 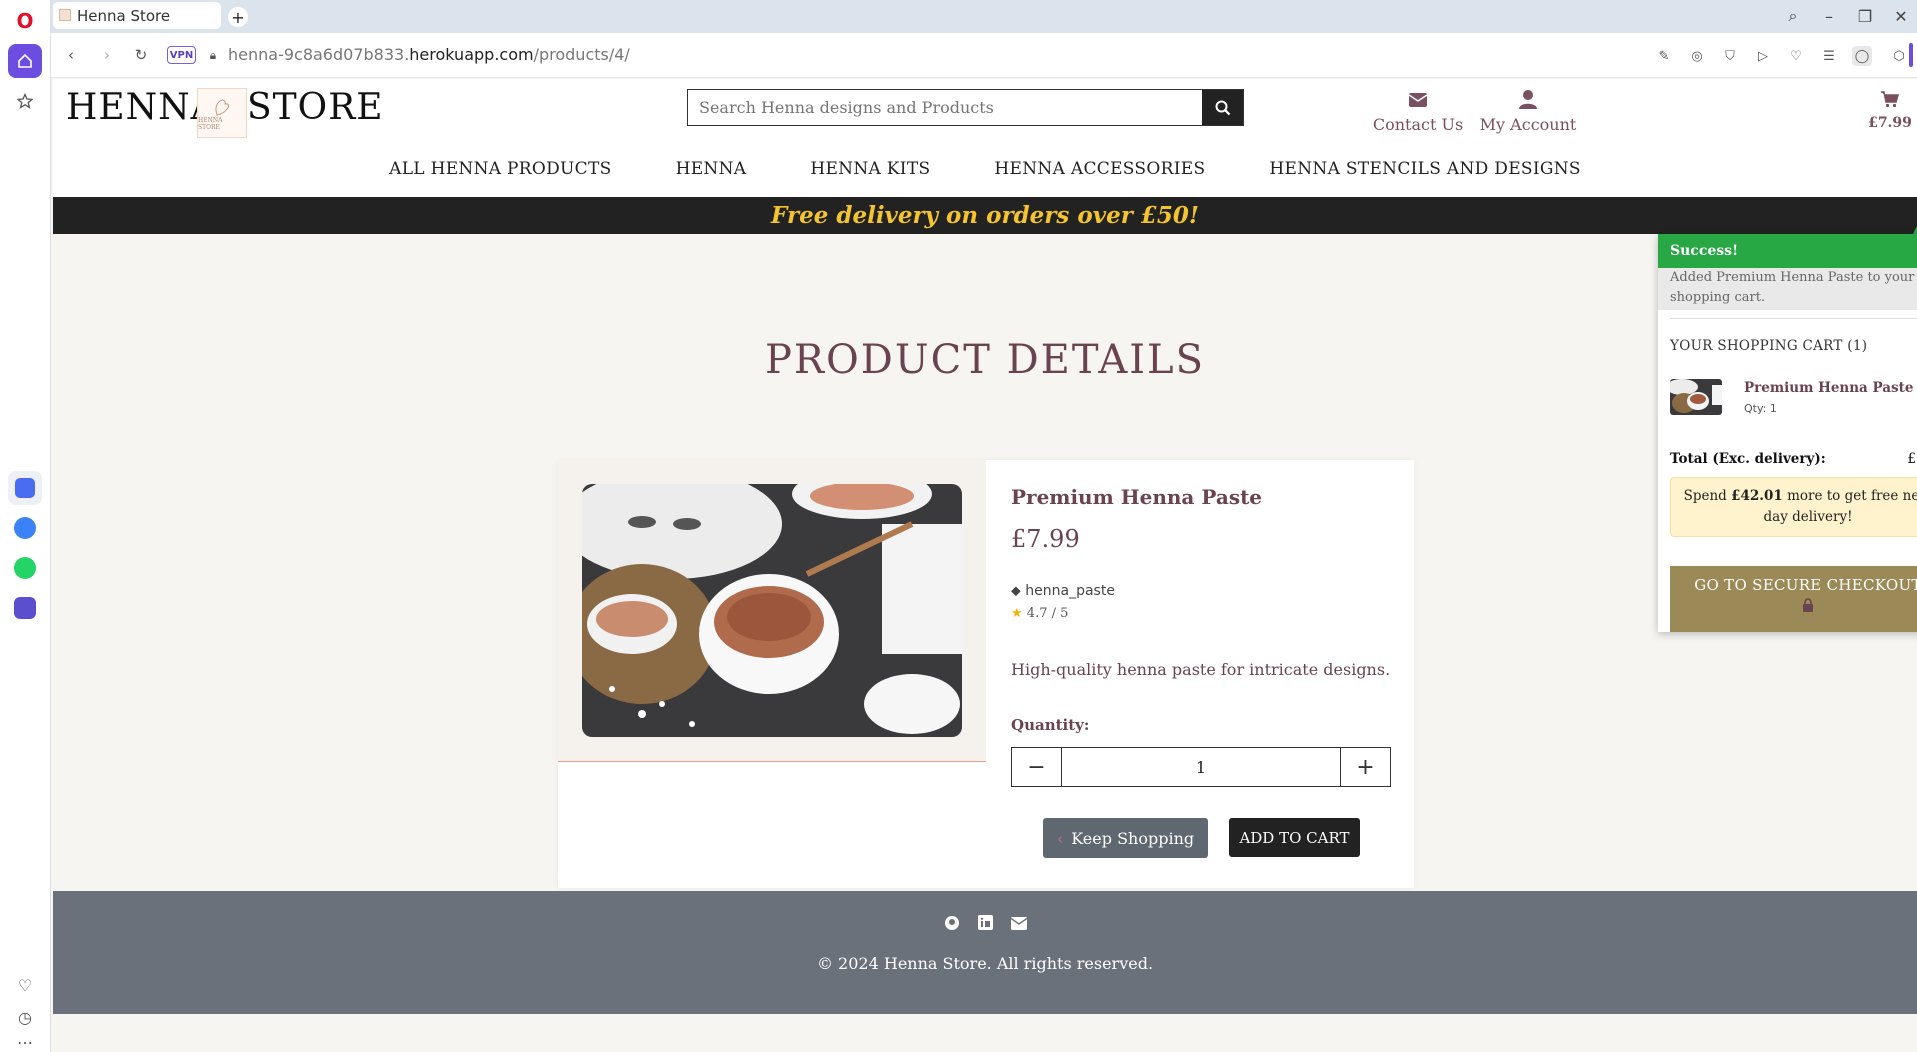 What do you see at coordinates (25, 61) in the screenshot?
I see `home-icon` at bounding box center [25, 61].